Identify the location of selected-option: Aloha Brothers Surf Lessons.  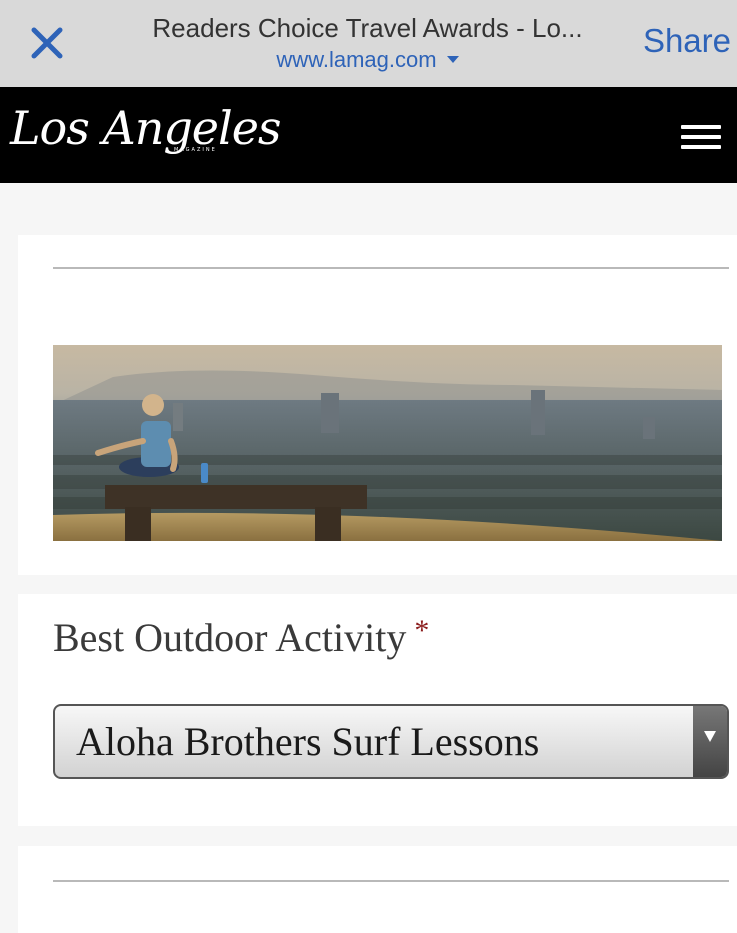
(308, 741).